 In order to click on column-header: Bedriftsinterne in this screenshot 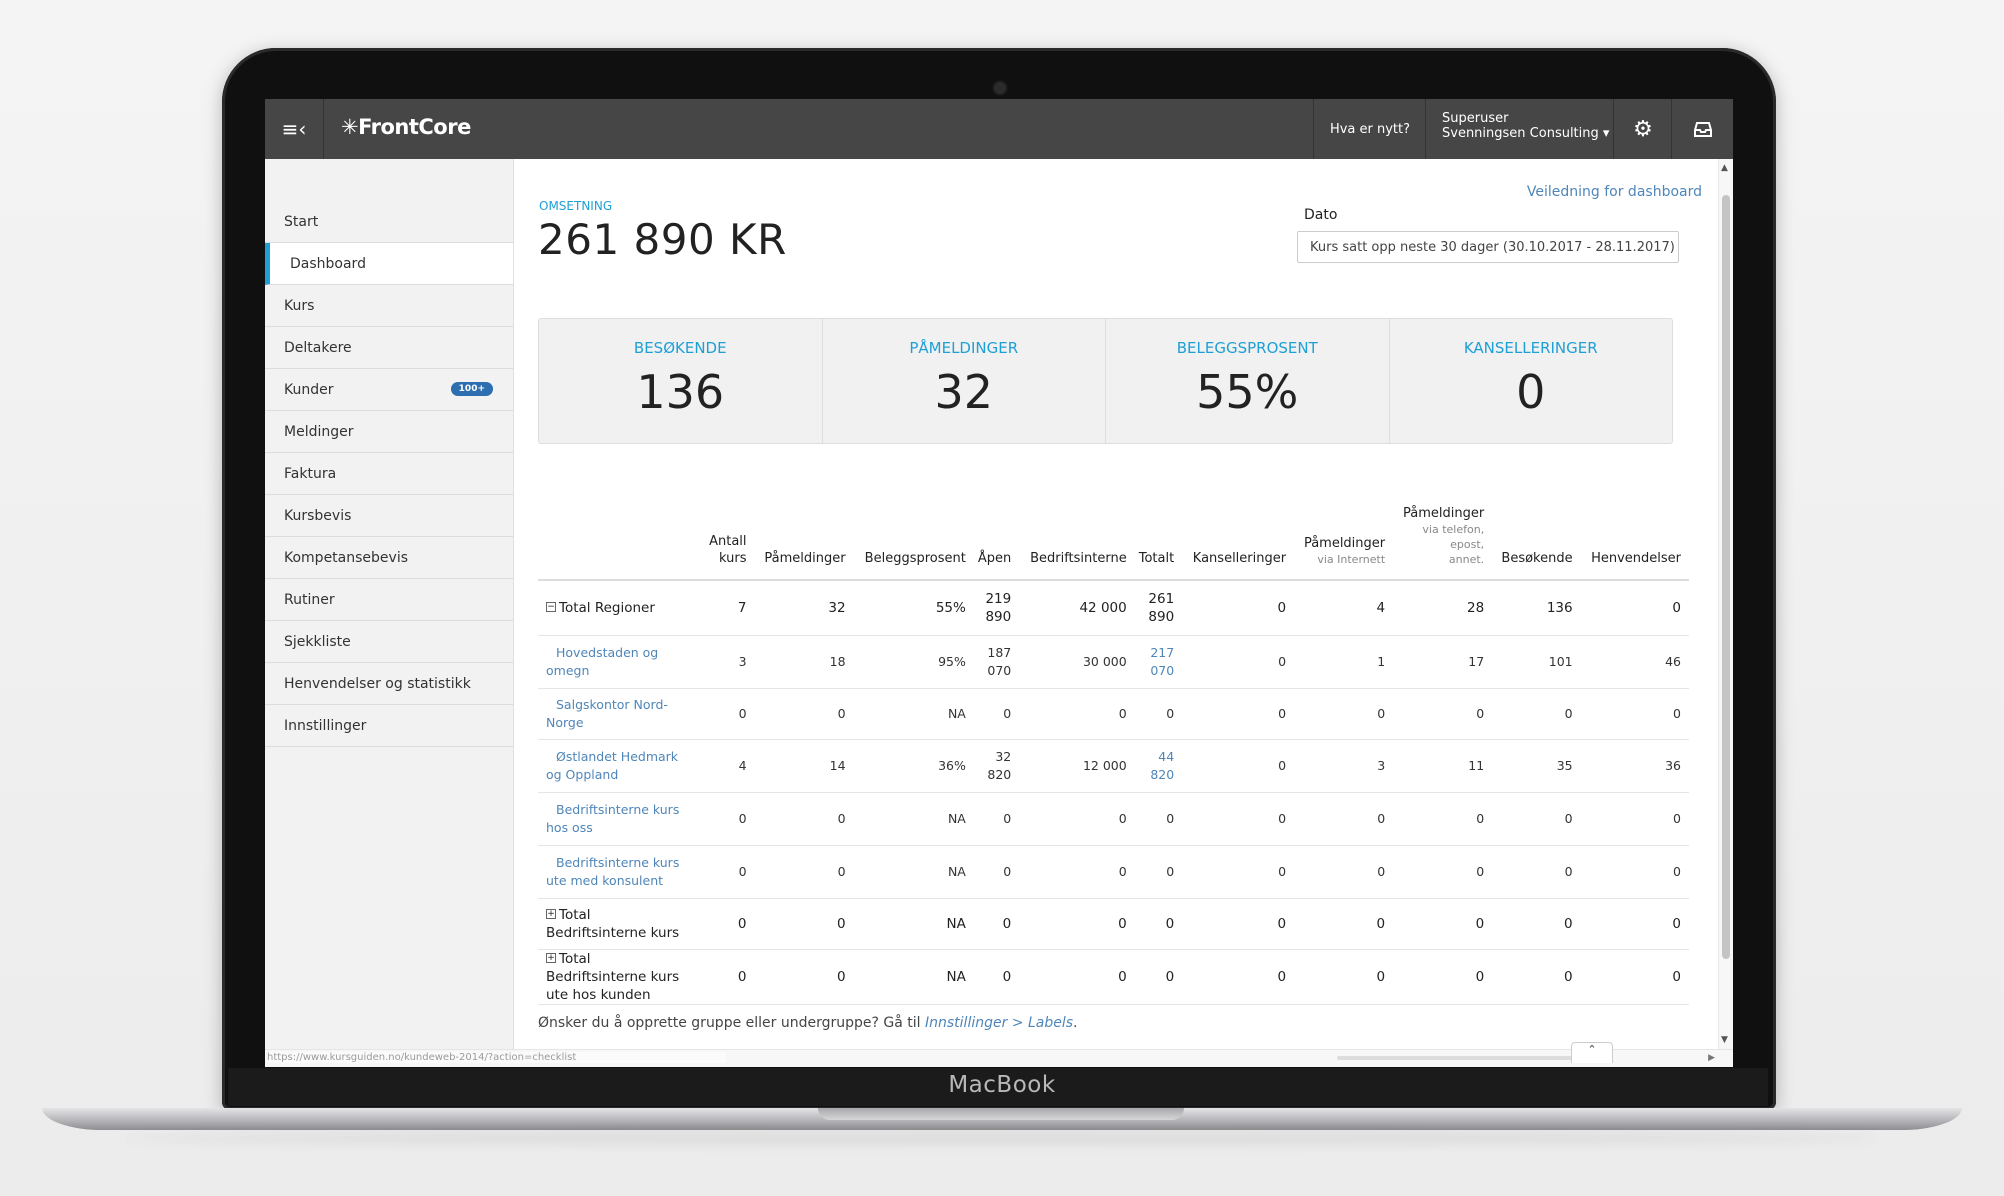, I will do `click(1077, 543)`.